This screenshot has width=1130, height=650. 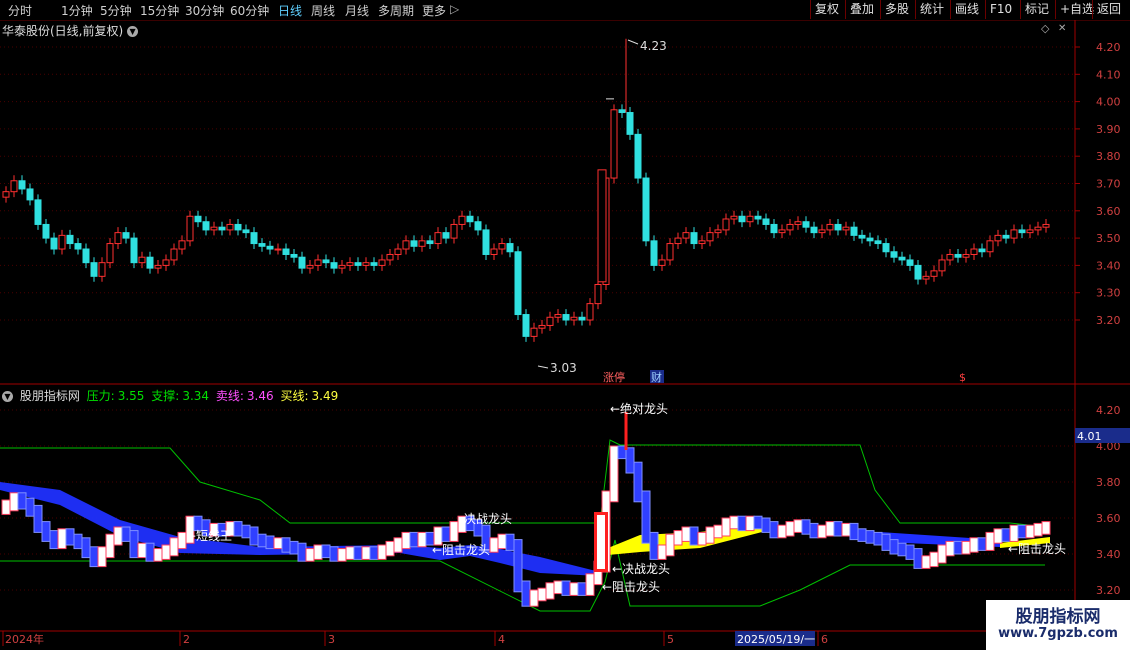 What do you see at coordinates (1108, 9) in the screenshot?
I see `back-button: 返回` at bounding box center [1108, 9].